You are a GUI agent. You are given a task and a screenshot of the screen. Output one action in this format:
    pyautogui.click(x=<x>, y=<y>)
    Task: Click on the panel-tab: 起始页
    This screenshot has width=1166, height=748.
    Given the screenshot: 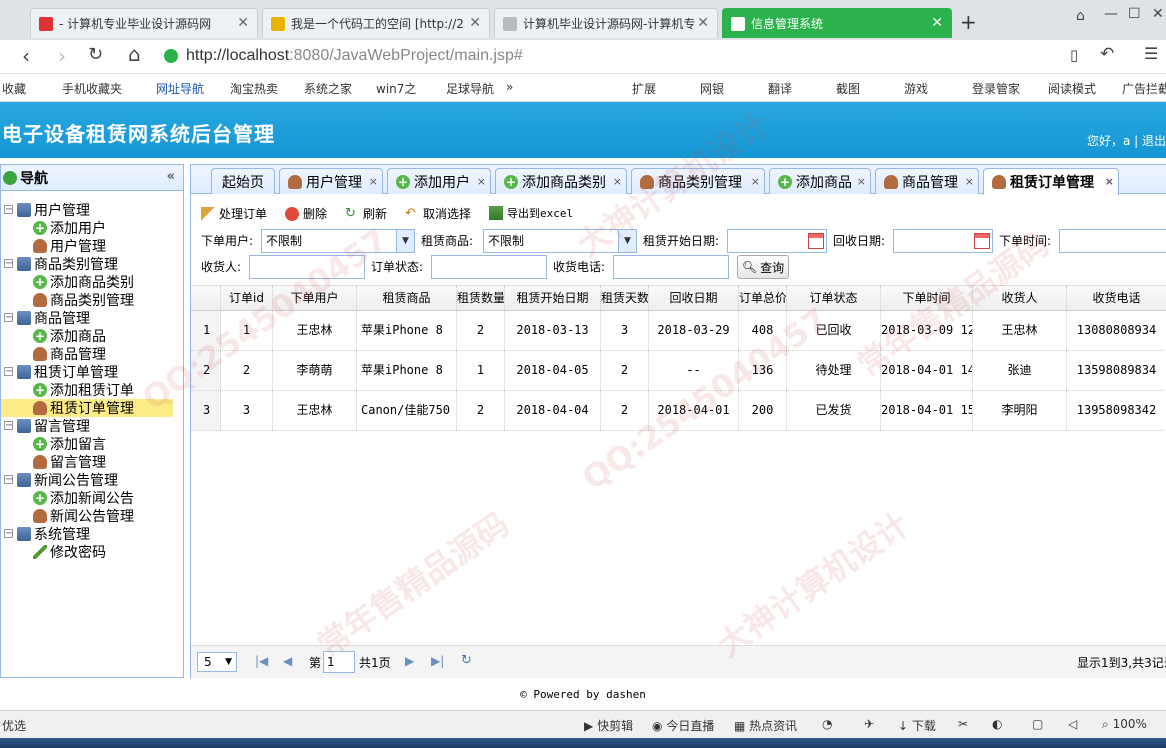 What is the action you would take?
    pyautogui.click(x=243, y=181)
    